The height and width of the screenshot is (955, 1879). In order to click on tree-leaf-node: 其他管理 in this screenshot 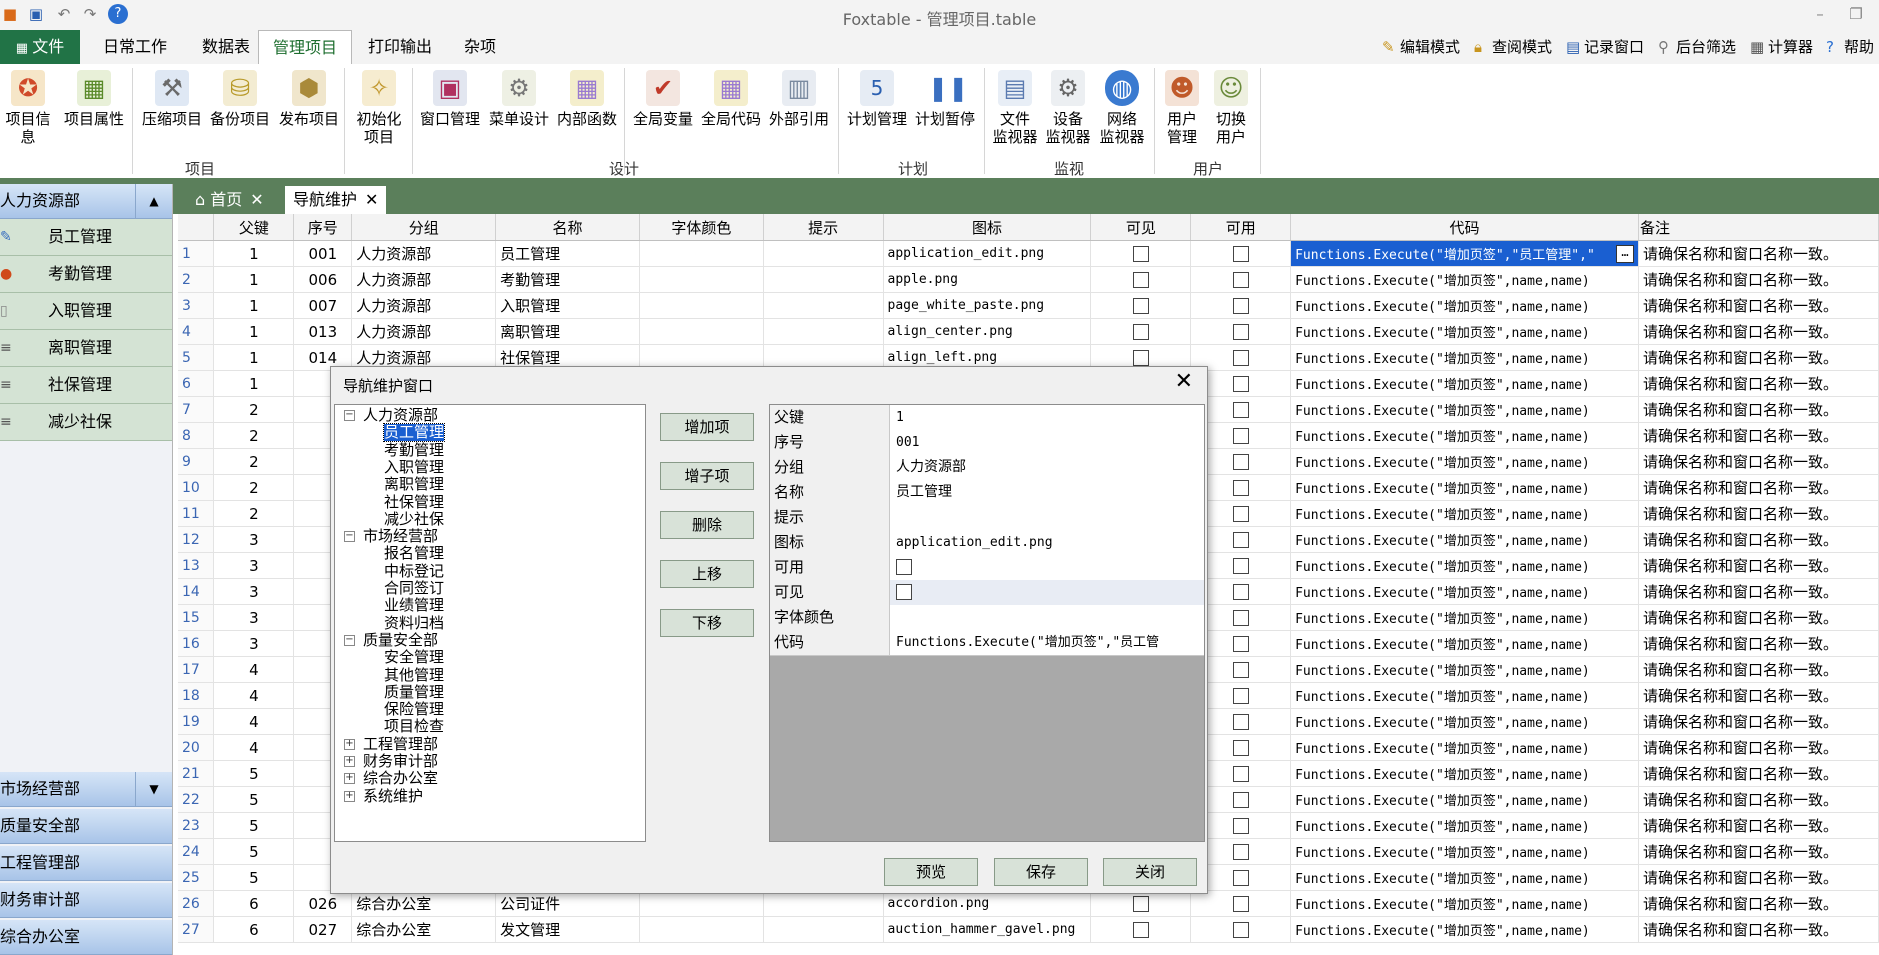, I will do `click(414, 675)`.